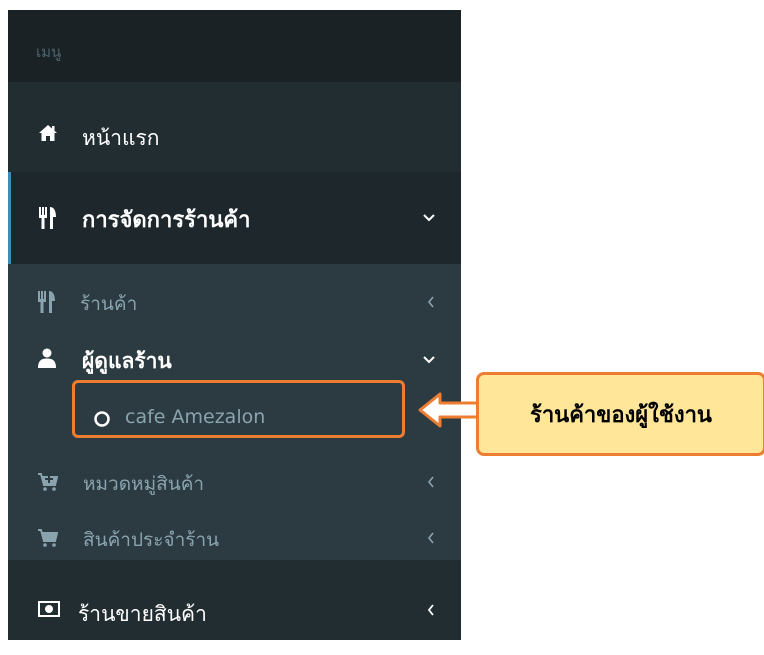  I want to click on menu-header: เมนู, so click(234, 46).